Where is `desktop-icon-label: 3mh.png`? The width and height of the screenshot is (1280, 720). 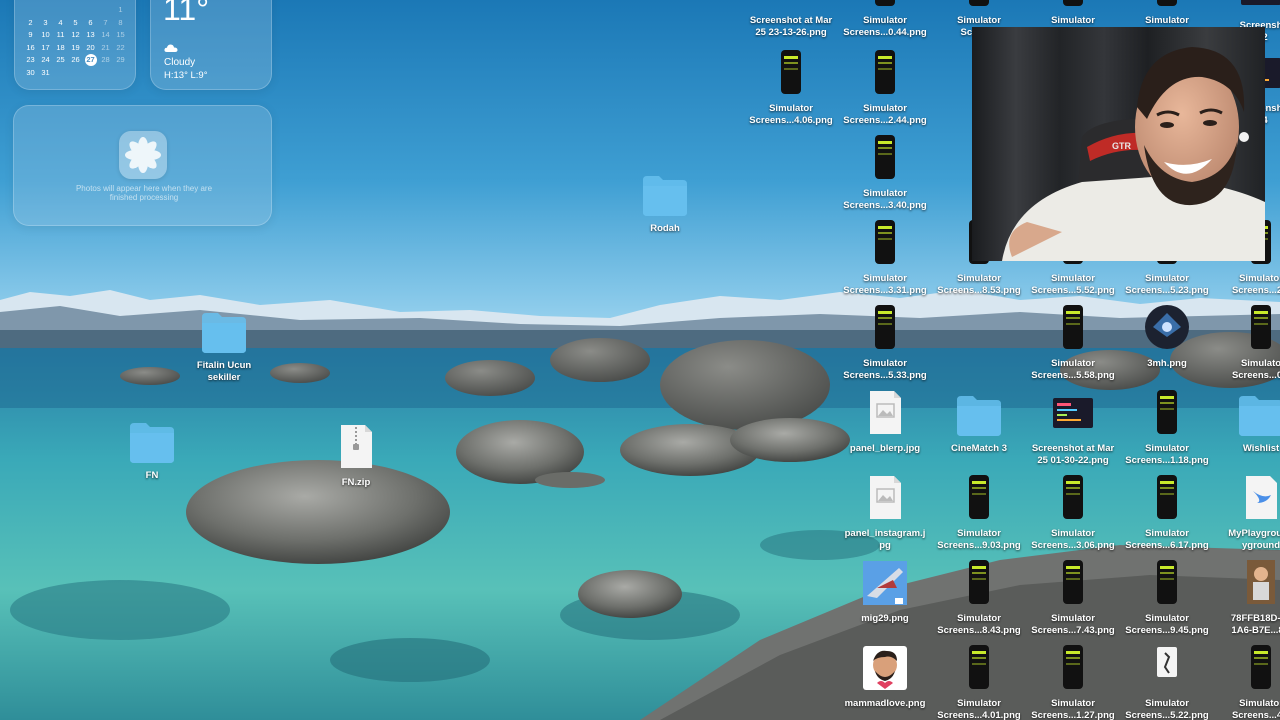 desktop-icon-label: 3mh.png is located at coordinates (1167, 364).